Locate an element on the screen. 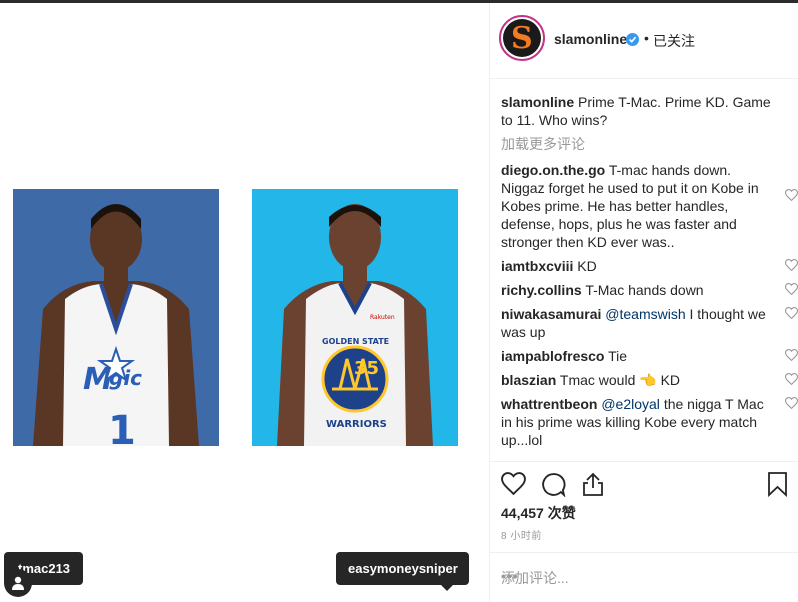  list-item: blaszian Tmac would 👈 KD is located at coordinates (649, 380).